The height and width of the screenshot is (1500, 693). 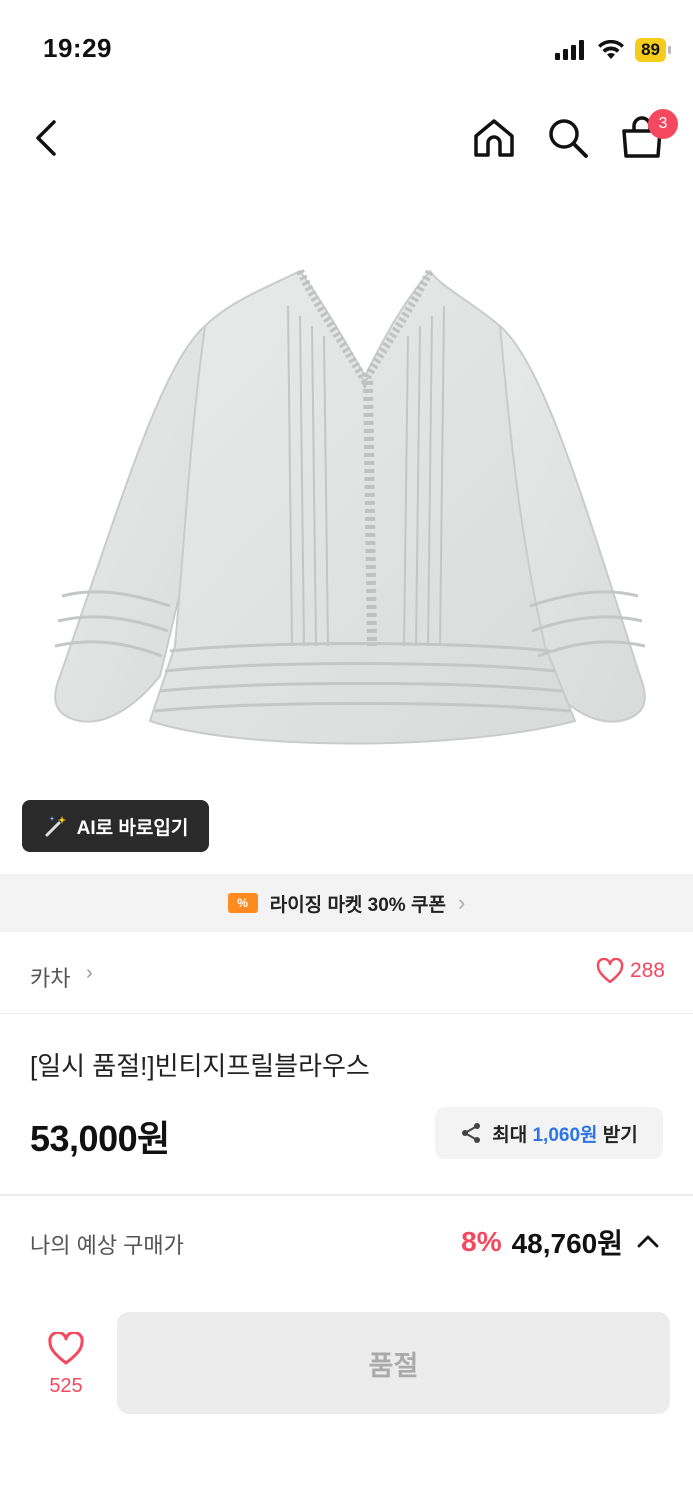 What do you see at coordinates (100, 1138) in the screenshot?
I see `product-price: 53,000원` at bounding box center [100, 1138].